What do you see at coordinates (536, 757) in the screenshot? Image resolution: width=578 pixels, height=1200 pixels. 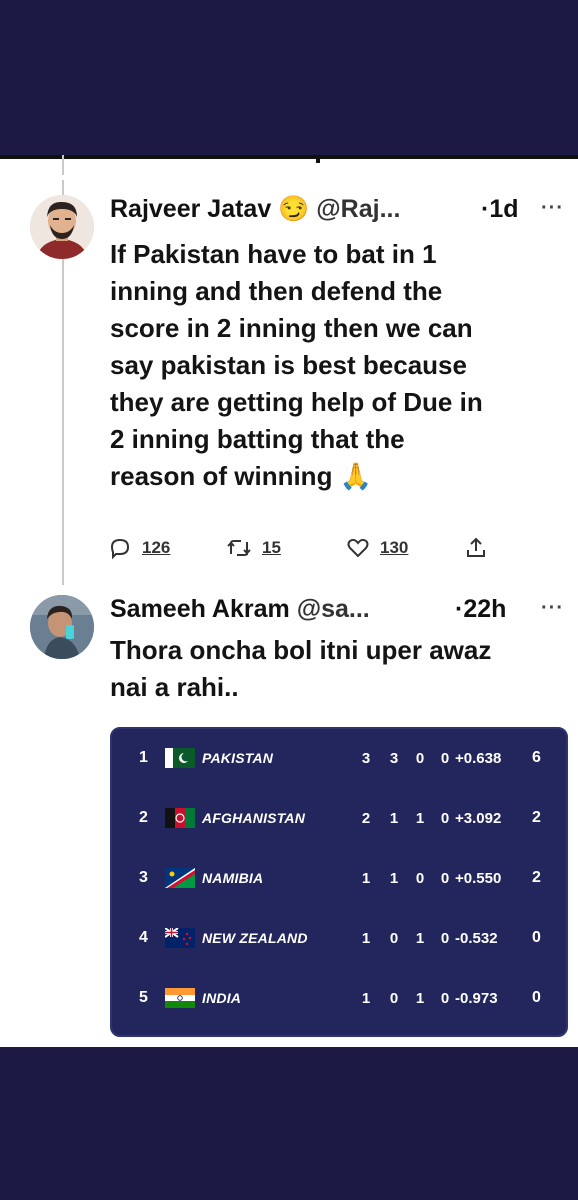 I see `points: 6` at bounding box center [536, 757].